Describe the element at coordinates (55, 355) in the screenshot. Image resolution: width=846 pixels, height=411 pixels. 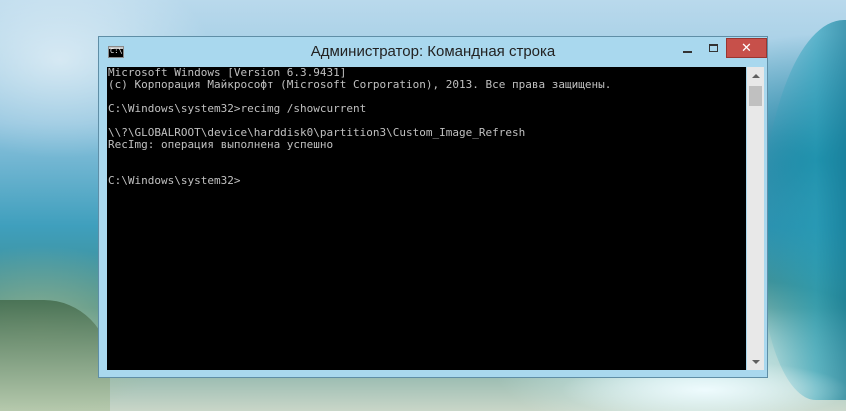
I see `wallpaper-shore` at that location.